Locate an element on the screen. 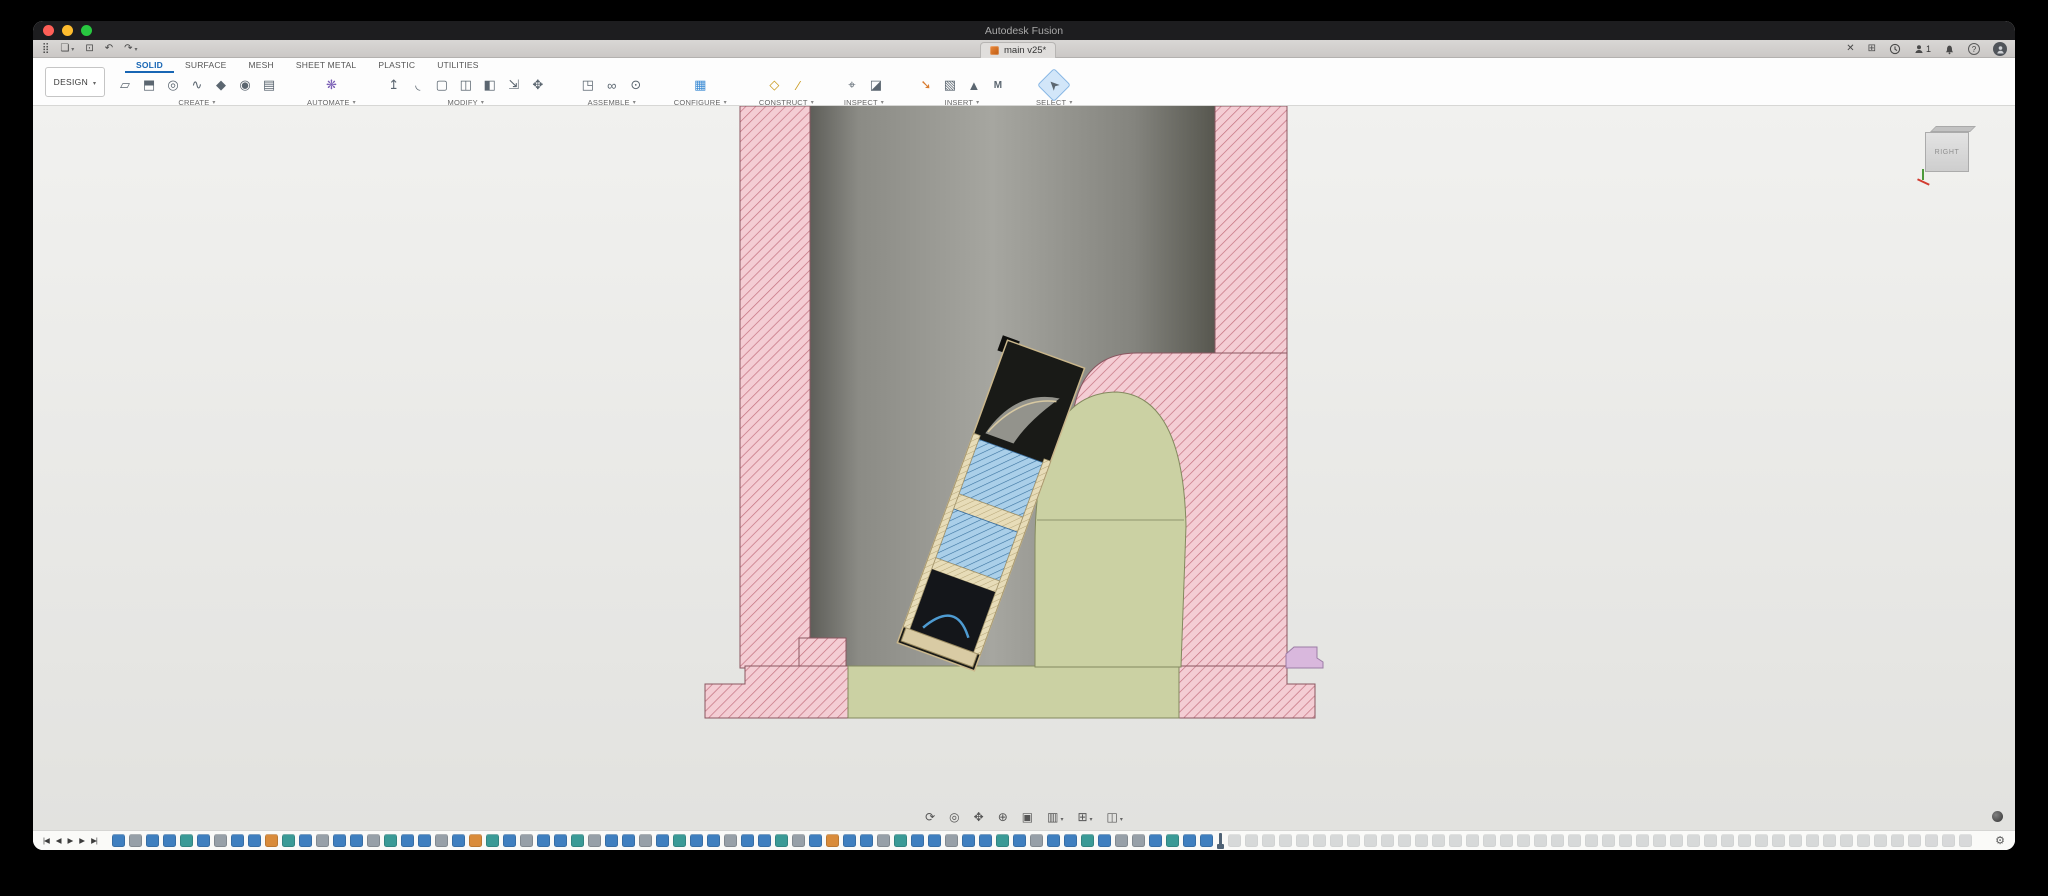 Image resolution: width=2048 pixels, height=896 pixels. fillet-icon: ◟ is located at coordinates (418, 85).